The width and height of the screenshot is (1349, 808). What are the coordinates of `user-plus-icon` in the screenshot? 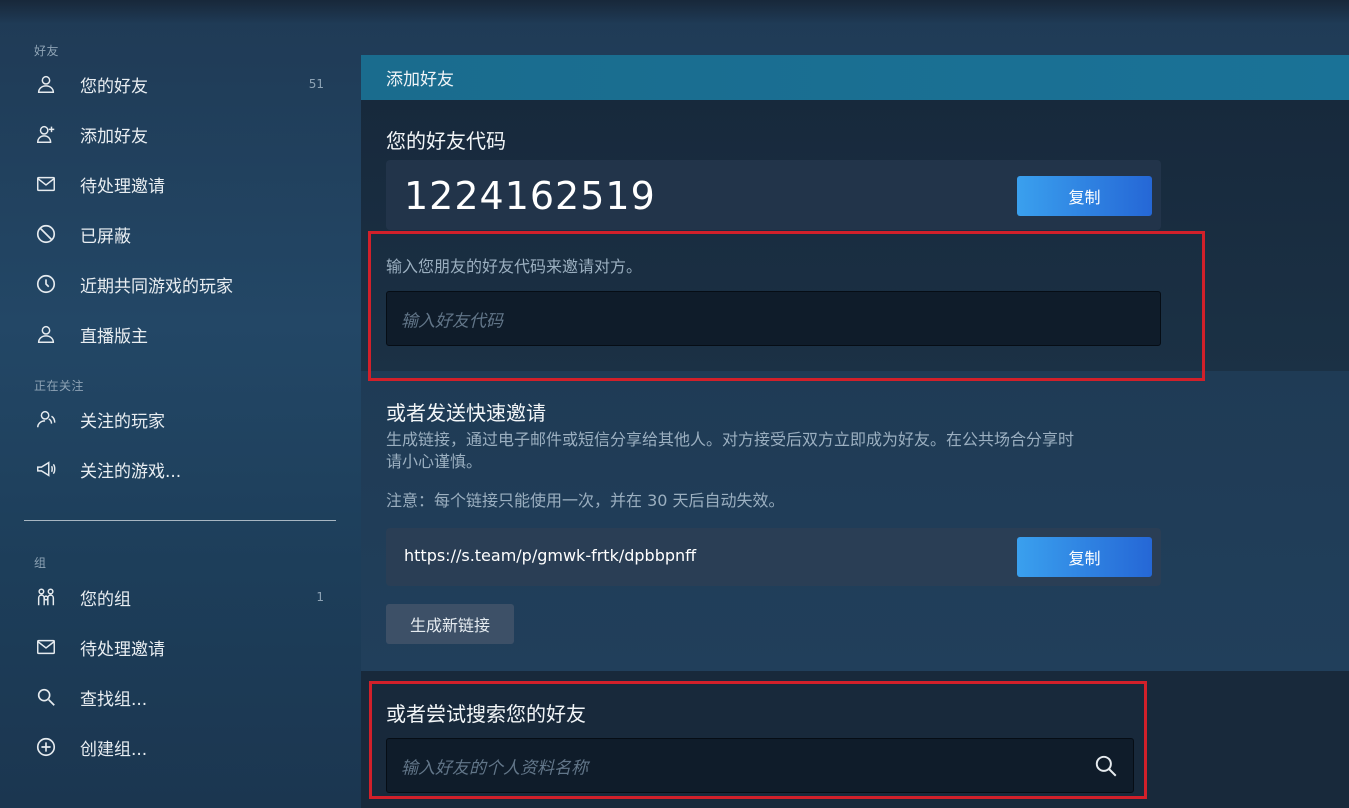 It's located at (46, 134).